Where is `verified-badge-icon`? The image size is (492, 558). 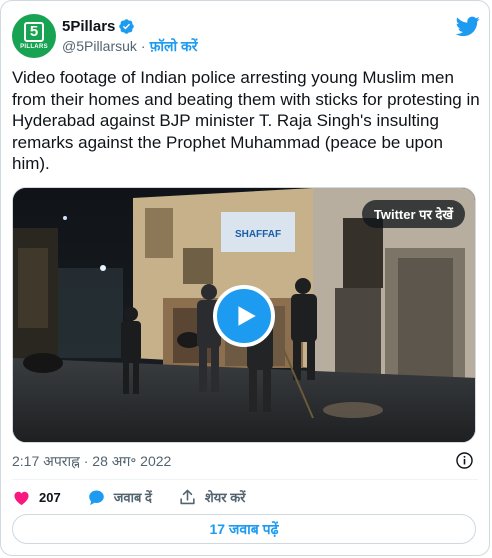 verified-badge-icon is located at coordinates (127, 26).